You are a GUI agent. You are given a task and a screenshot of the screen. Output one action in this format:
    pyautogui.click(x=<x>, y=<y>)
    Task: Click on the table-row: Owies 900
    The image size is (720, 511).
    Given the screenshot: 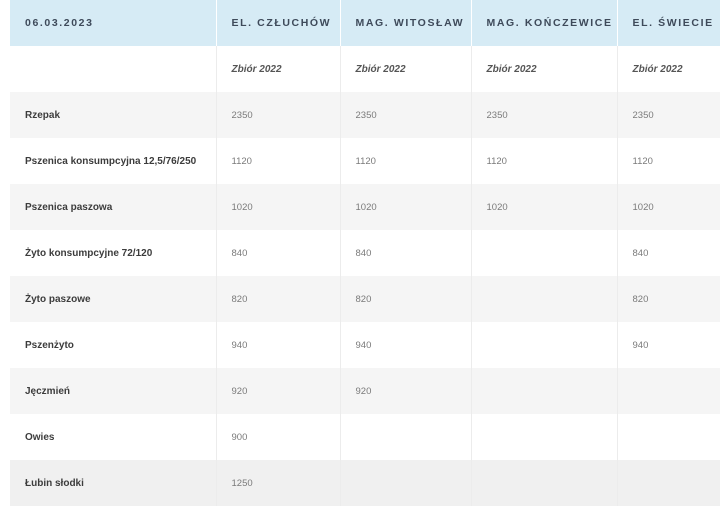 What is the action you would take?
    pyautogui.click(x=365, y=437)
    